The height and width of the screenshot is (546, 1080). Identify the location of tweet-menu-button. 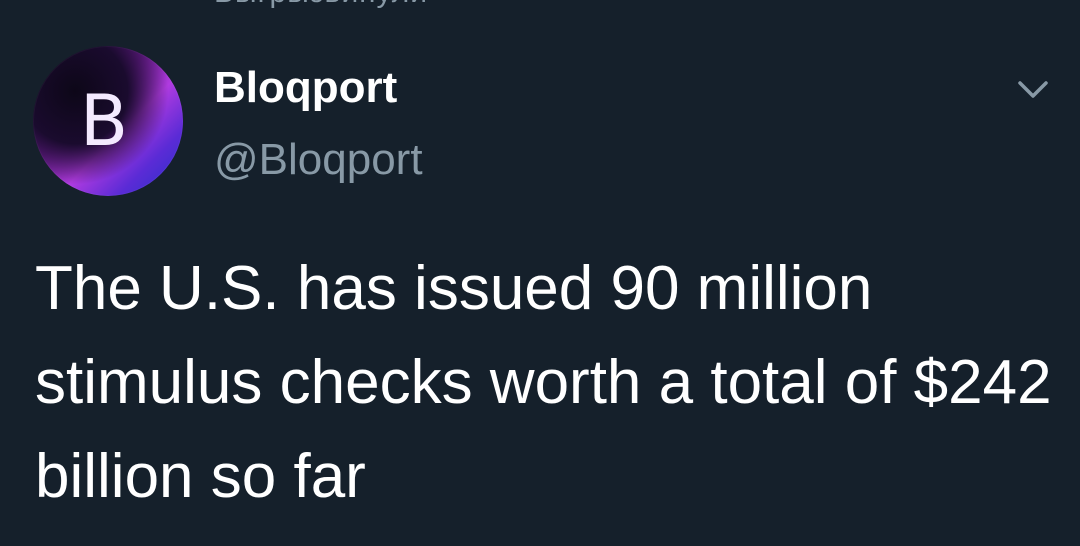
(1033, 90).